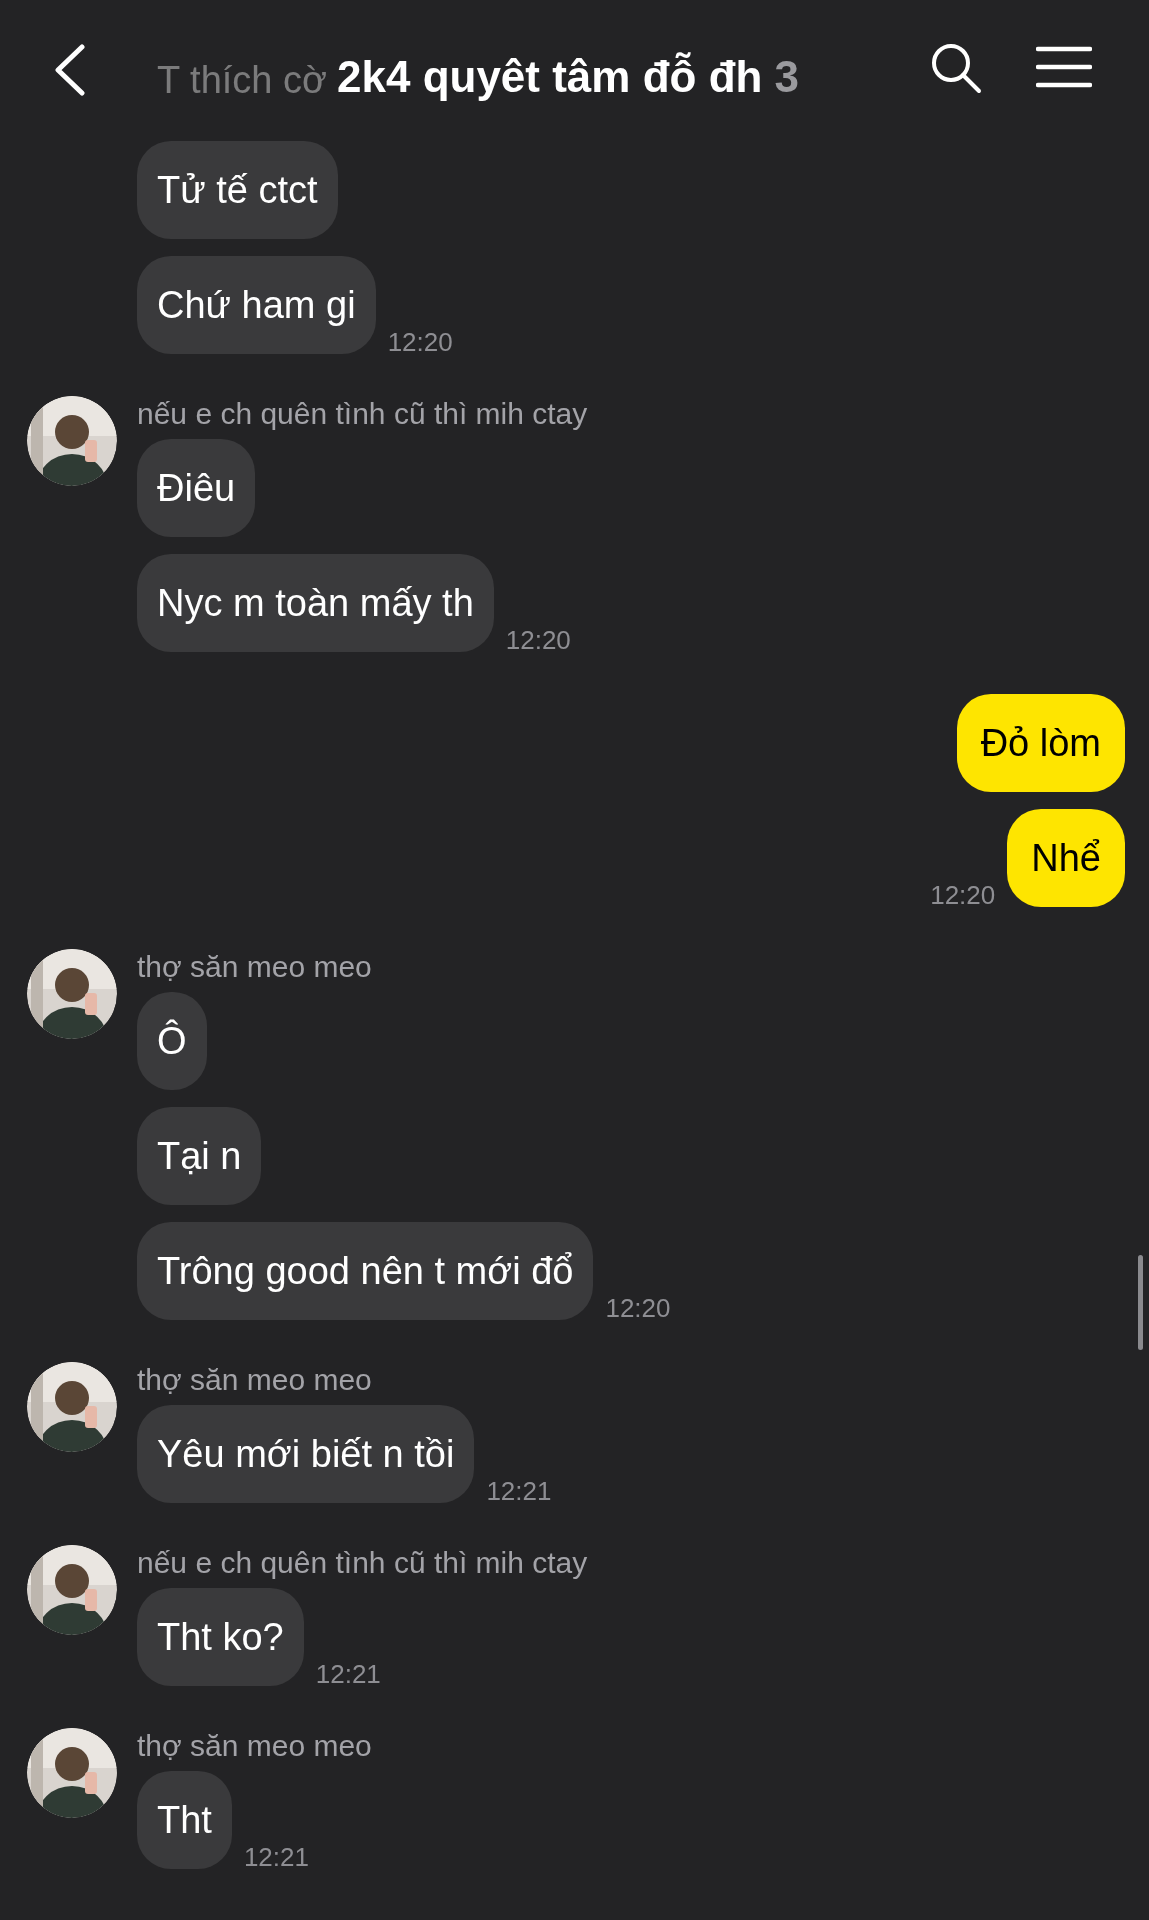 The height and width of the screenshot is (1920, 1149). What do you see at coordinates (220, 1637) in the screenshot?
I see `message-bubble: Tht ko?` at bounding box center [220, 1637].